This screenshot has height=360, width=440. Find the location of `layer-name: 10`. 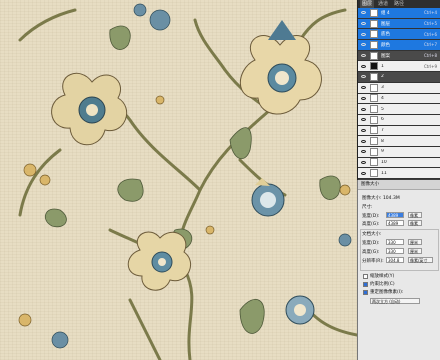

layer-name: 10 is located at coordinates (409, 162).